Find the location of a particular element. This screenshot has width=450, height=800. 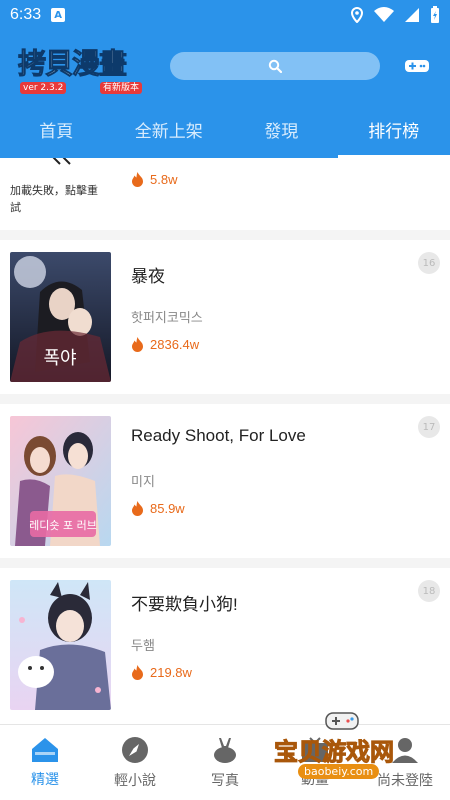

nav-label: 輕小說 is located at coordinates (135, 780).